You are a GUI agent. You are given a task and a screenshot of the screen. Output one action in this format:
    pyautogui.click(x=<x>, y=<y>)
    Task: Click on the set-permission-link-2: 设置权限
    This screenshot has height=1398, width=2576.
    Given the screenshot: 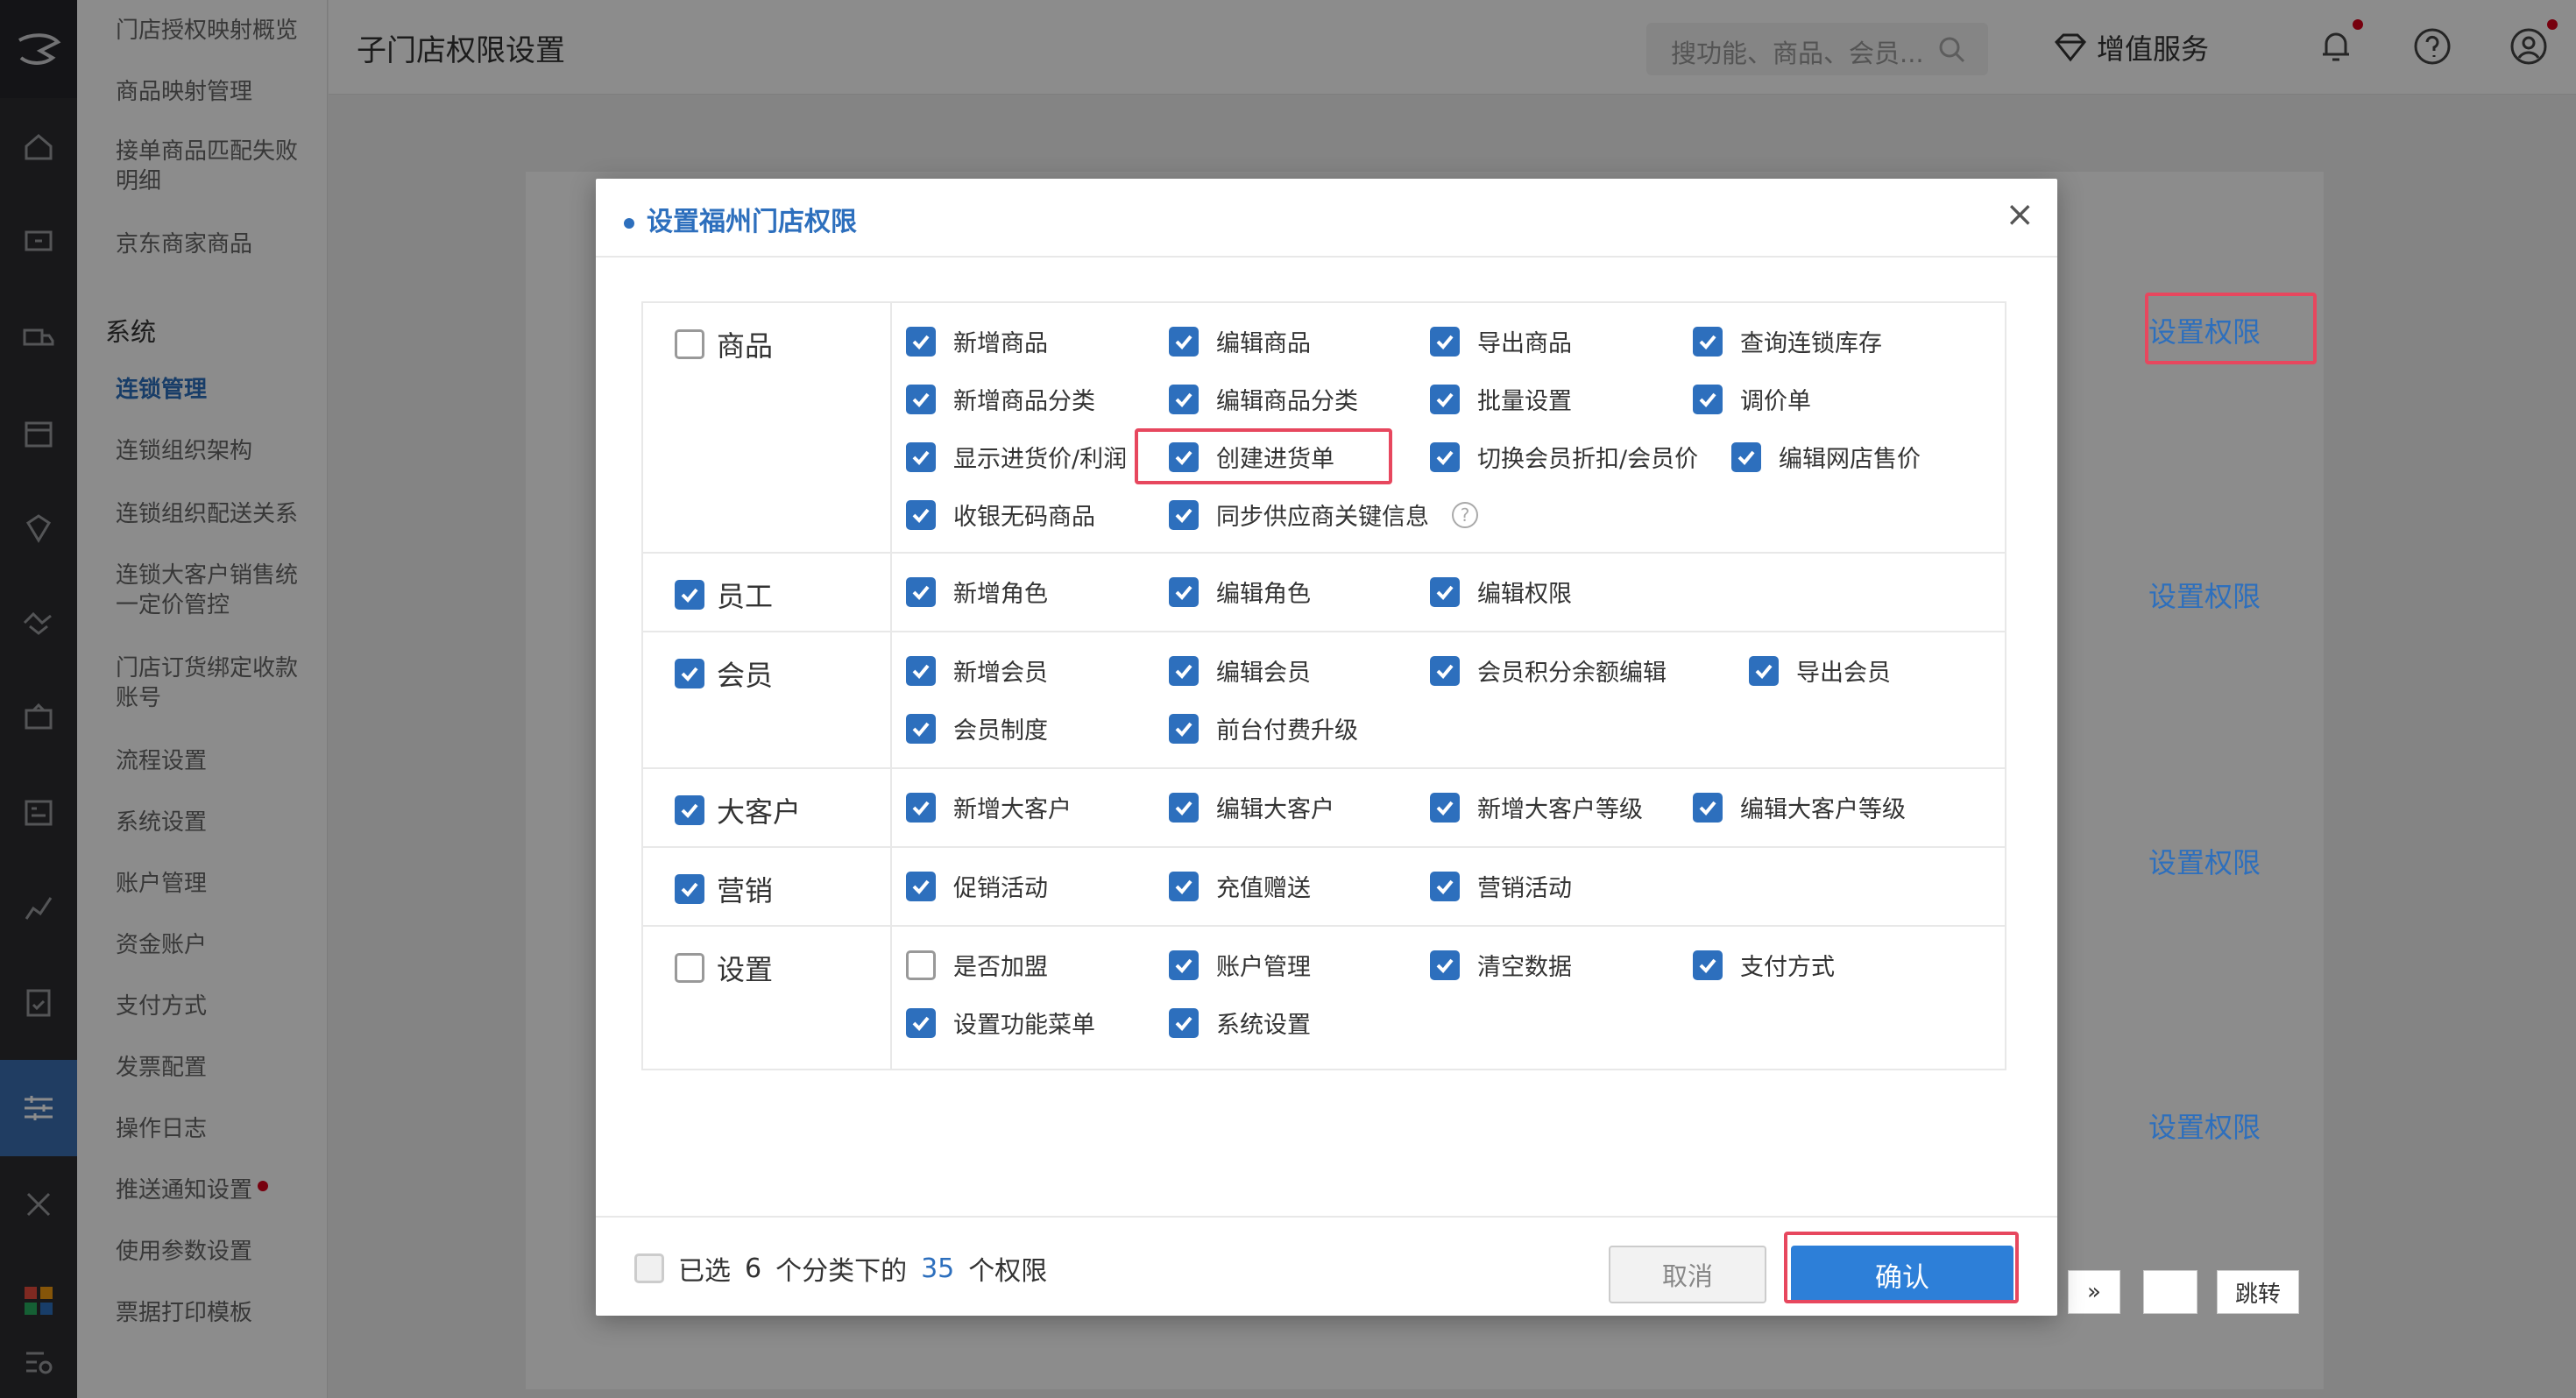 What is the action you would take?
    pyautogui.click(x=2204, y=595)
    